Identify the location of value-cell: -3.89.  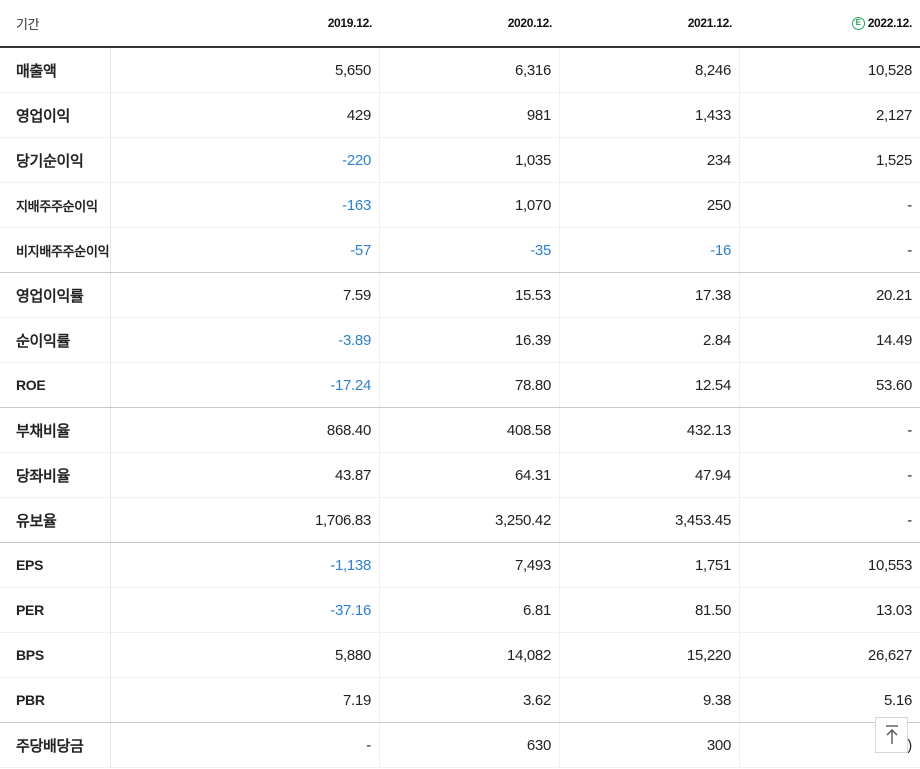
(245, 340).